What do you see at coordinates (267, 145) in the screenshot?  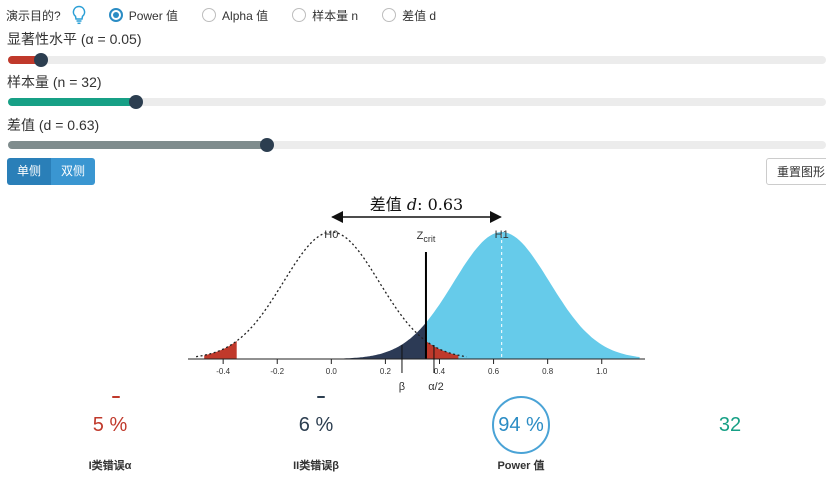 I see `d-slider-handle` at bounding box center [267, 145].